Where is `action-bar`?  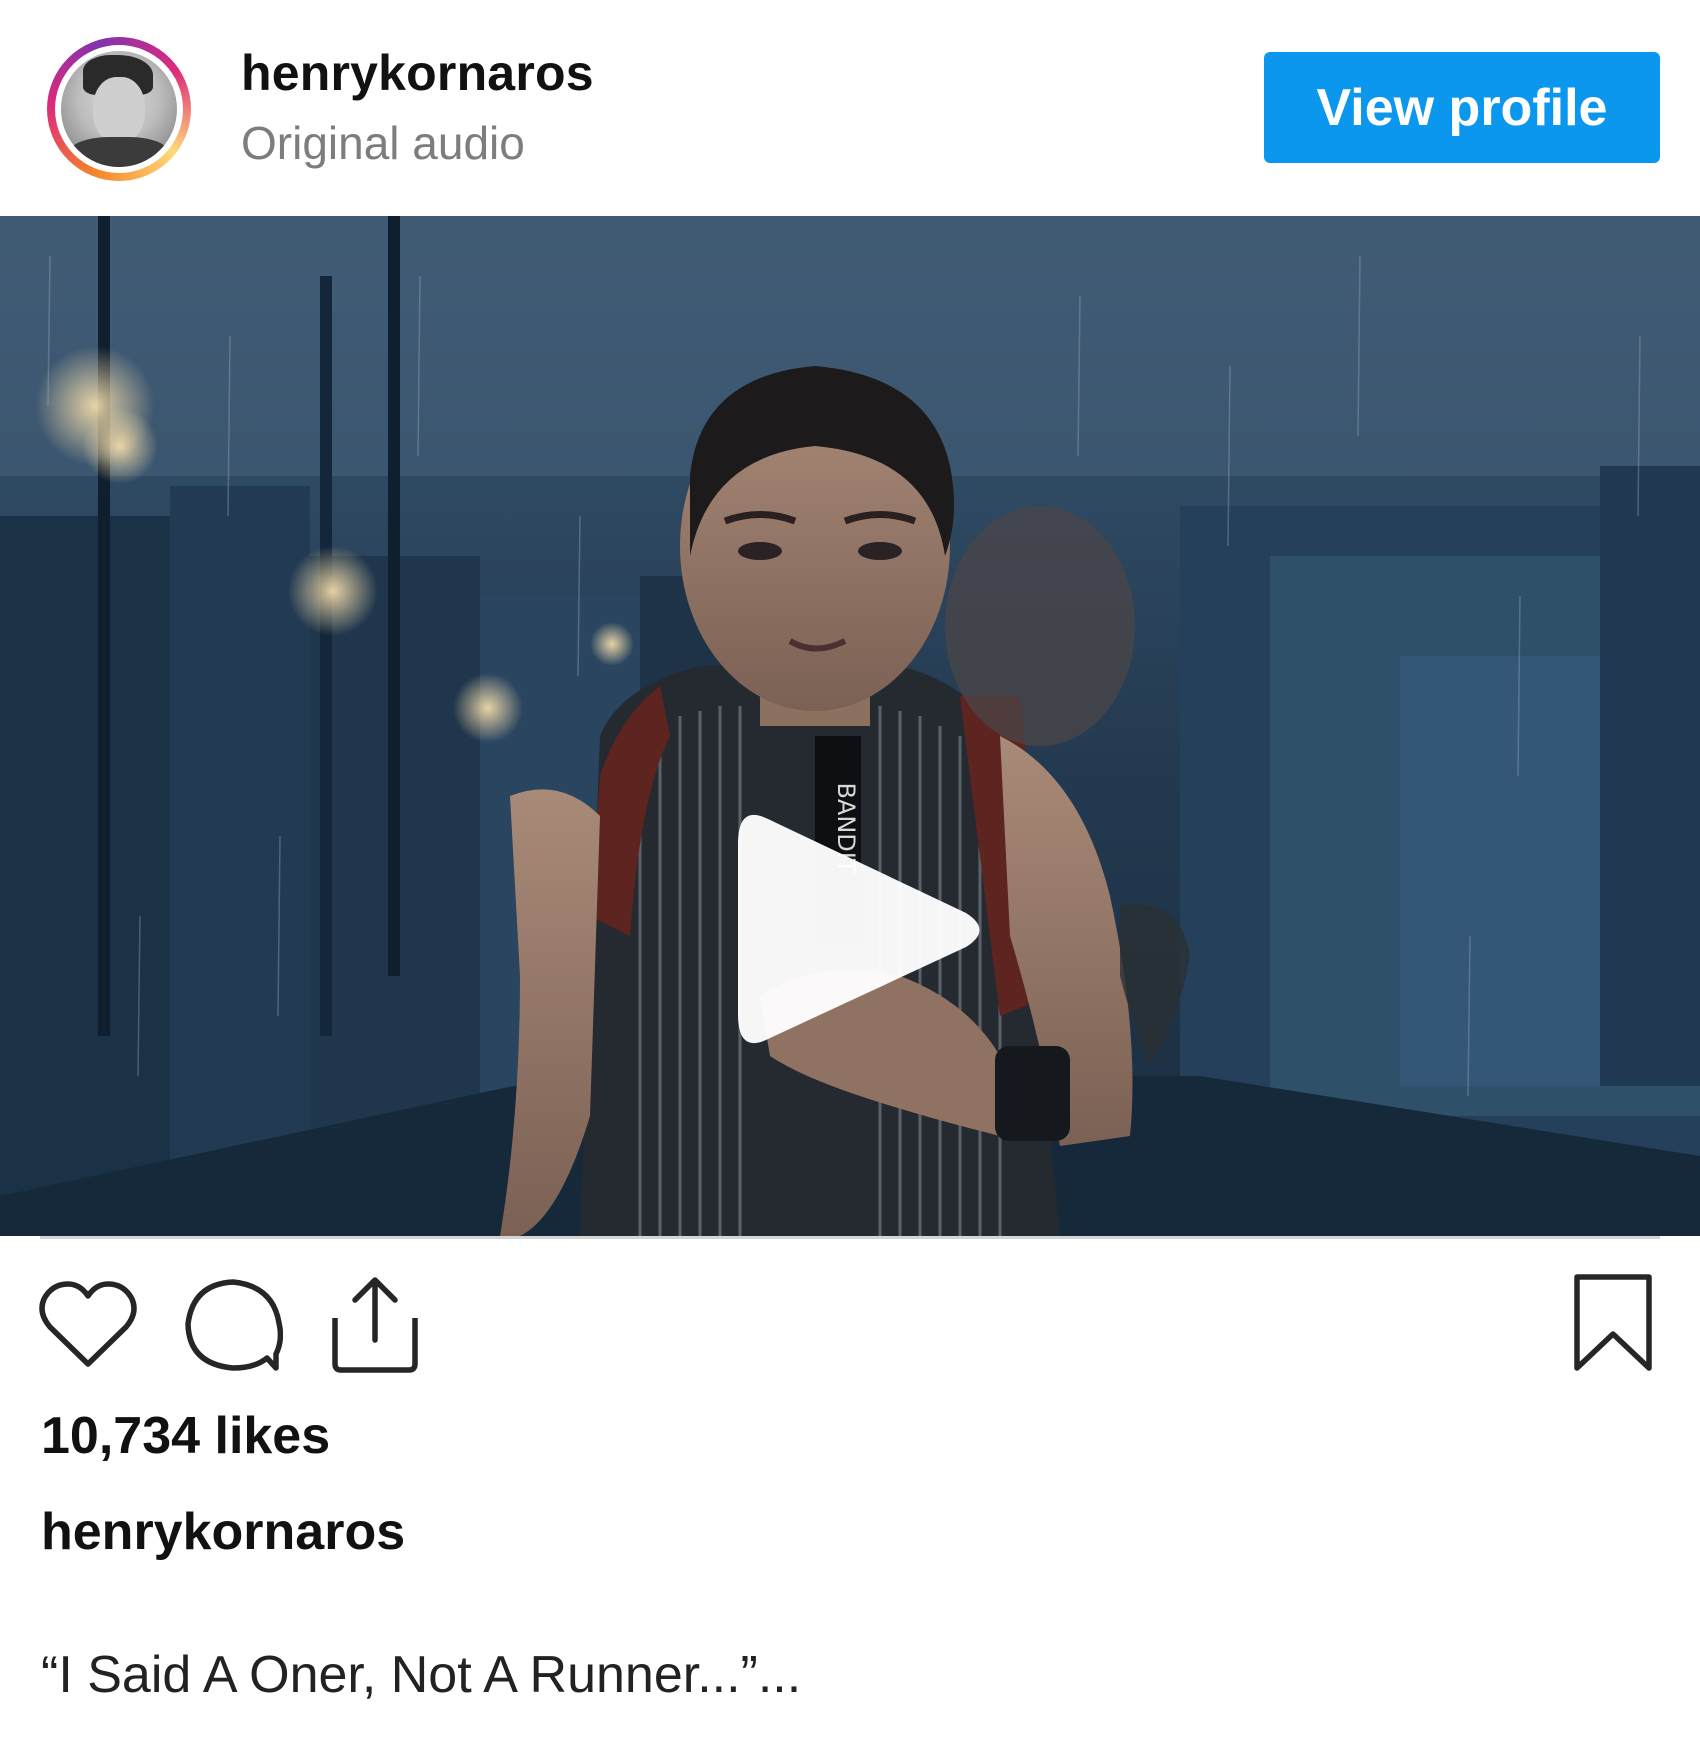 action-bar is located at coordinates (850, 1322).